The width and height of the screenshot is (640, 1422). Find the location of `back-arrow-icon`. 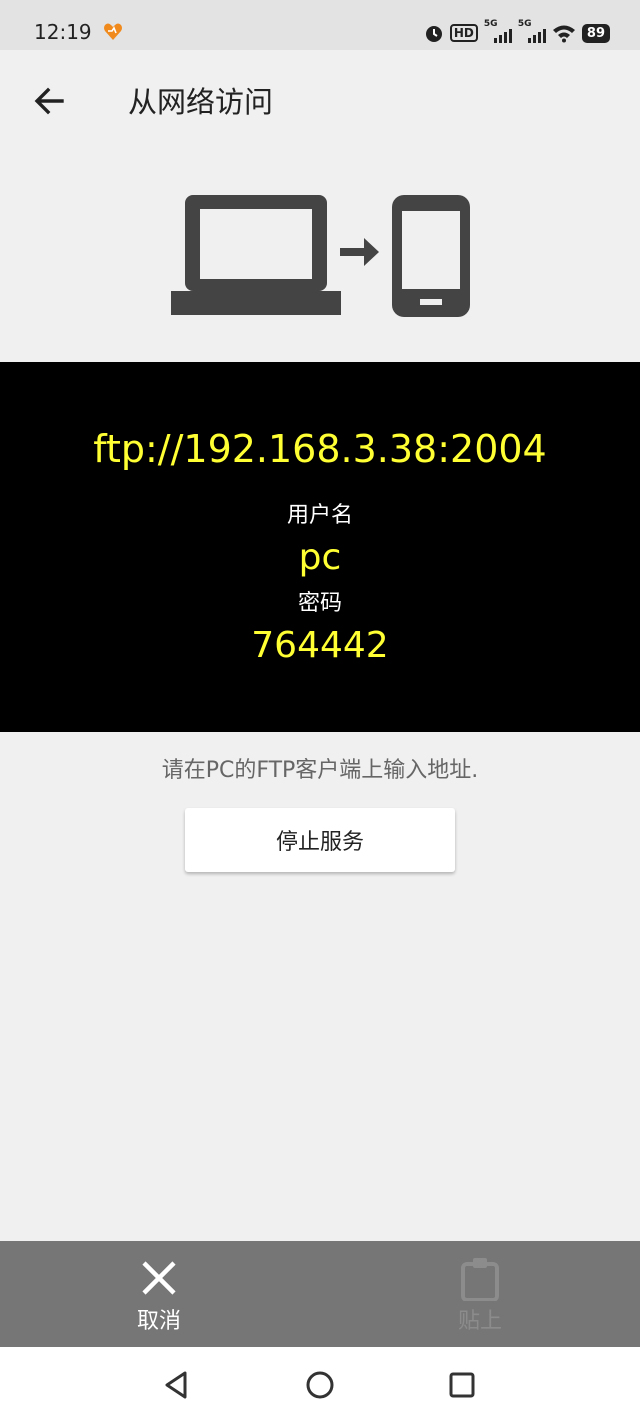

back-arrow-icon is located at coordinates (50, 101).